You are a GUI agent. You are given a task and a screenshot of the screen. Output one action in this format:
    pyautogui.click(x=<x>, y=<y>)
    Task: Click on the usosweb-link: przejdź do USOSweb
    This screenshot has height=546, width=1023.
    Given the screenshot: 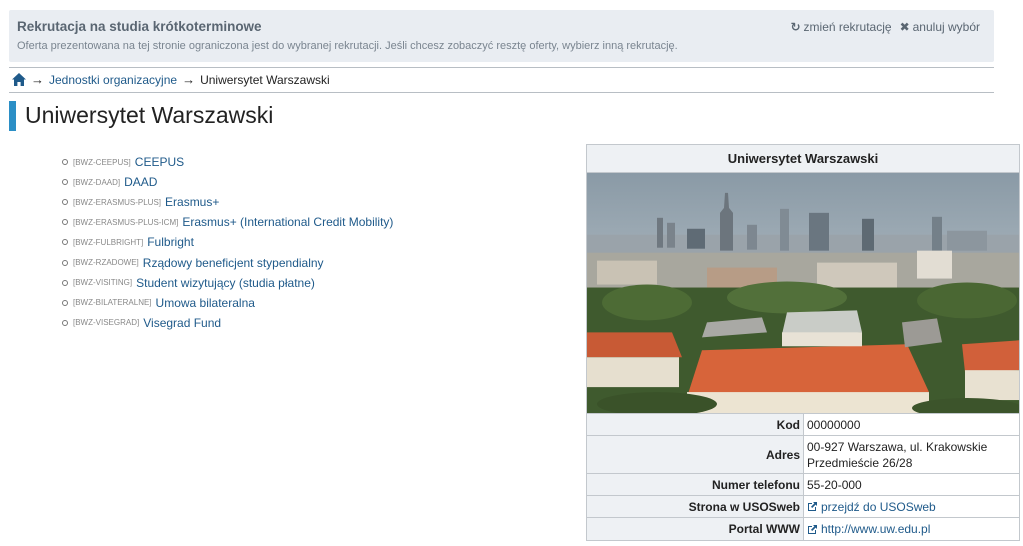 What is the action you would take?
    pyautogui.click(x=871, y=507)
    